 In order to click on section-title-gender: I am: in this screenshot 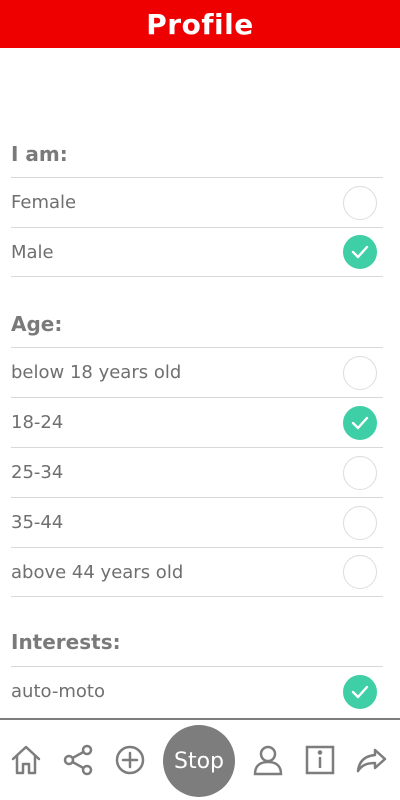, I will do `click(39, 154)`.